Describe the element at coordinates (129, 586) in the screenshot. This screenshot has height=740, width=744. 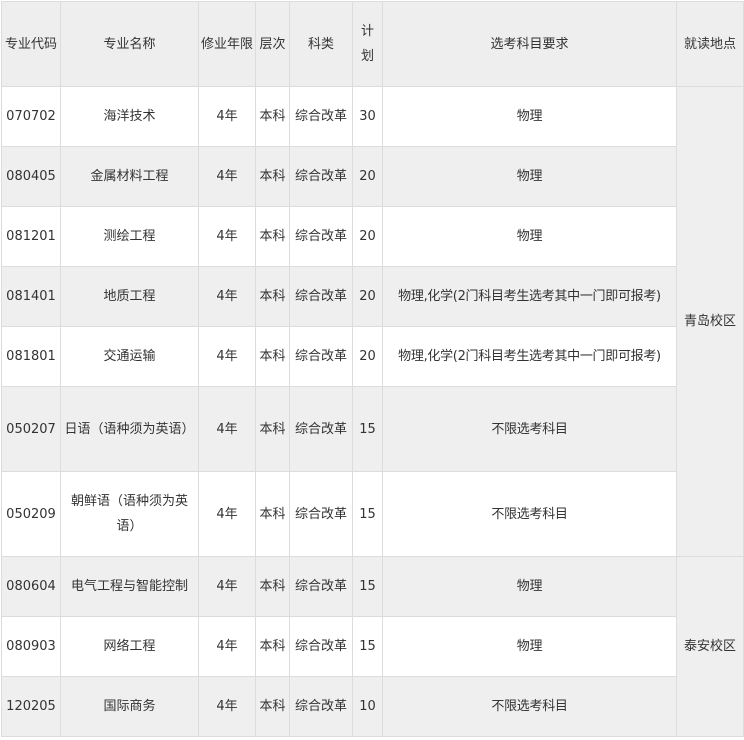
I see `major-name: 电气工程与智能控制` at that location.